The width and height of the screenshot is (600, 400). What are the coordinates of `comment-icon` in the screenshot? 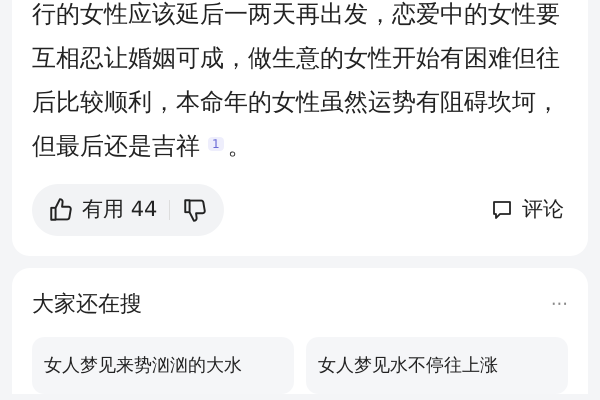 It's located at (502, 210).